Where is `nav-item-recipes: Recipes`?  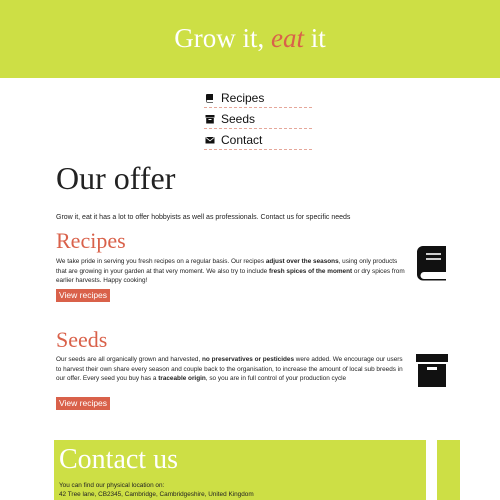 nav-item-recipes: Recipes is located at coordinates (258, 98).